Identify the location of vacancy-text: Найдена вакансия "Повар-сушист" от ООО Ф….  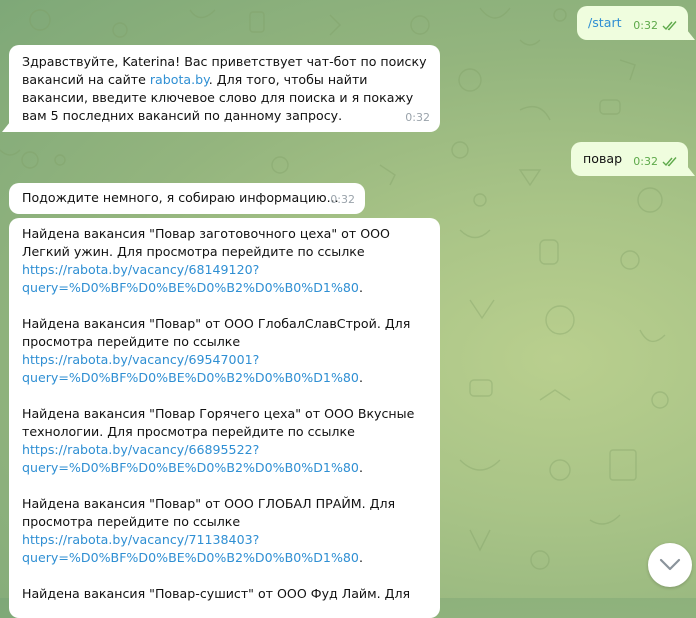
(216, 593).